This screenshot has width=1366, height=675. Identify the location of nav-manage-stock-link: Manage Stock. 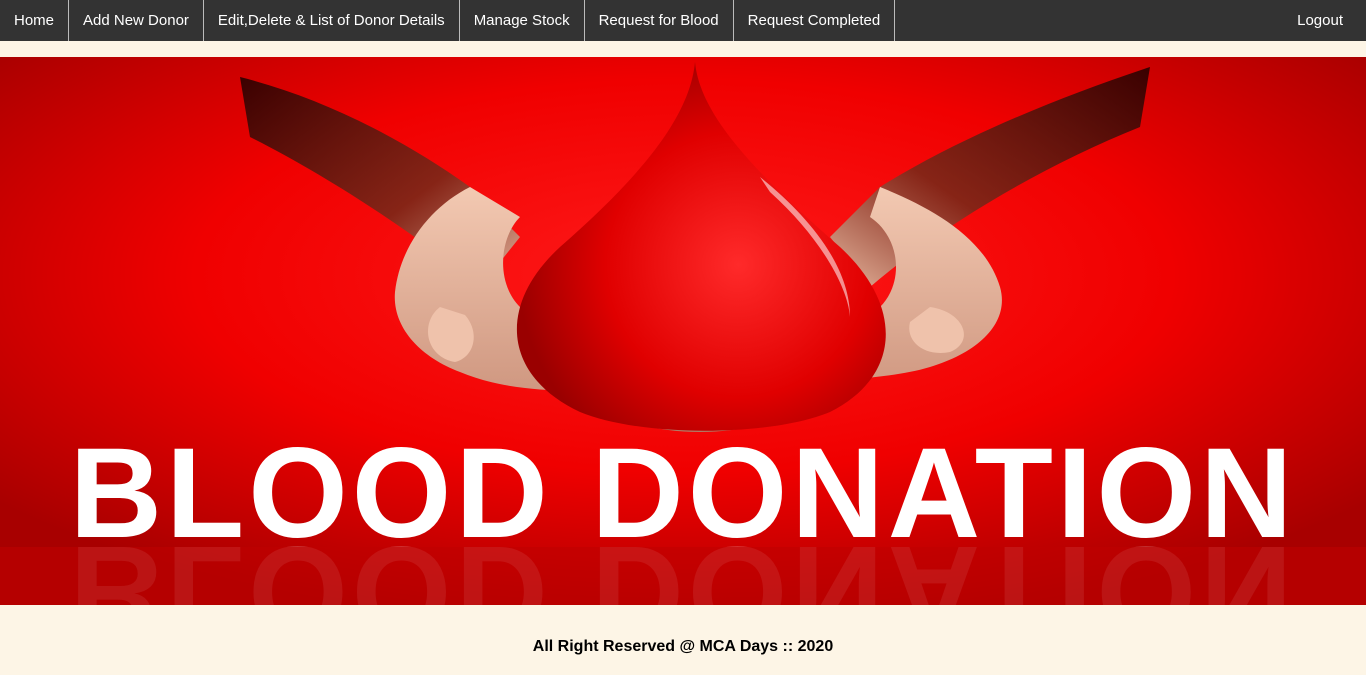
(522, 20).